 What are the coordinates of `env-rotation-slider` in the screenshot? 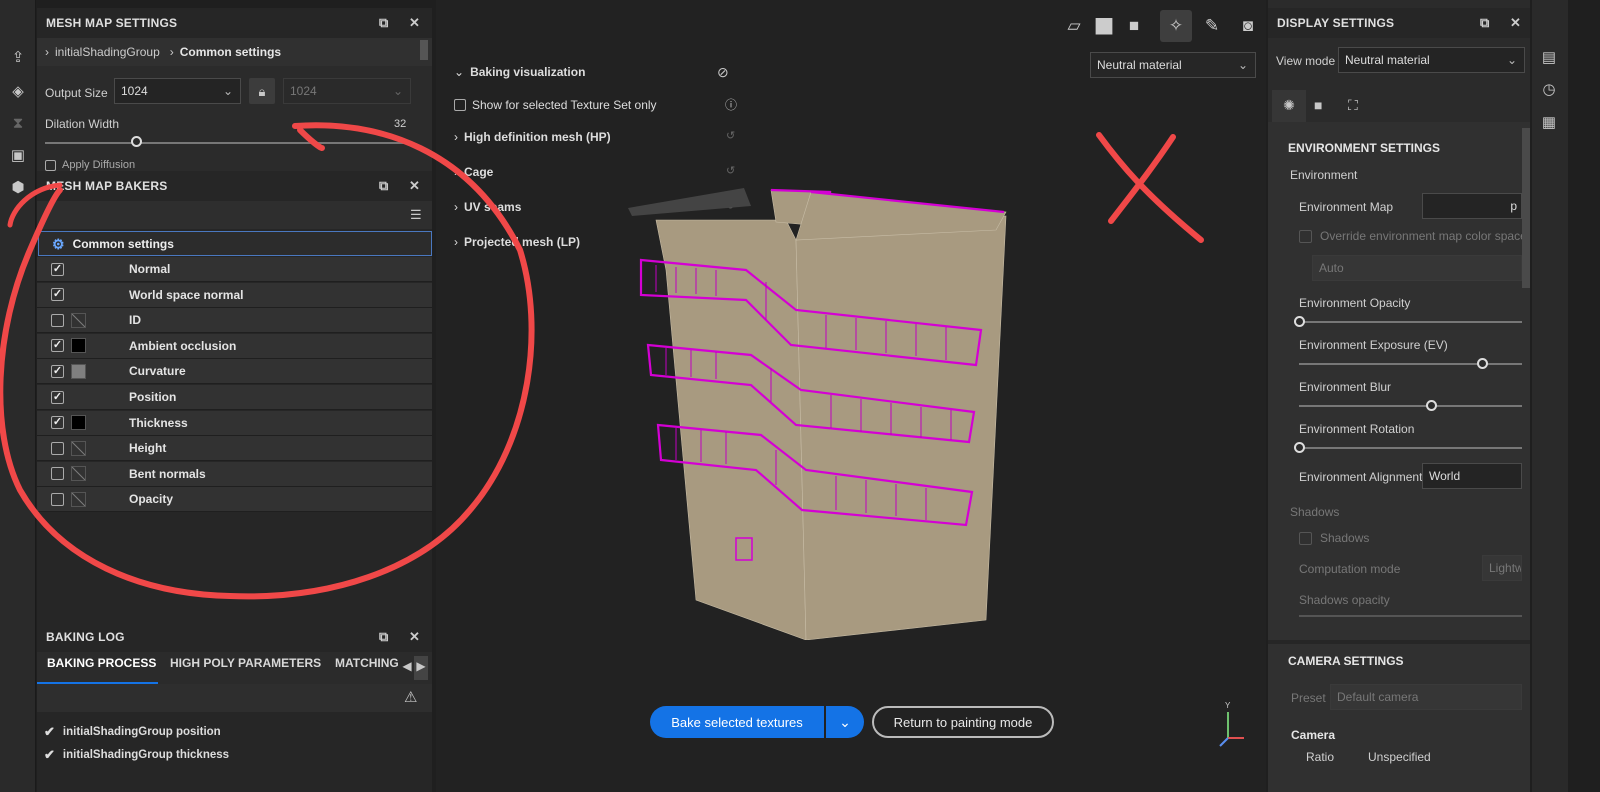 It's located at (1410, 448).